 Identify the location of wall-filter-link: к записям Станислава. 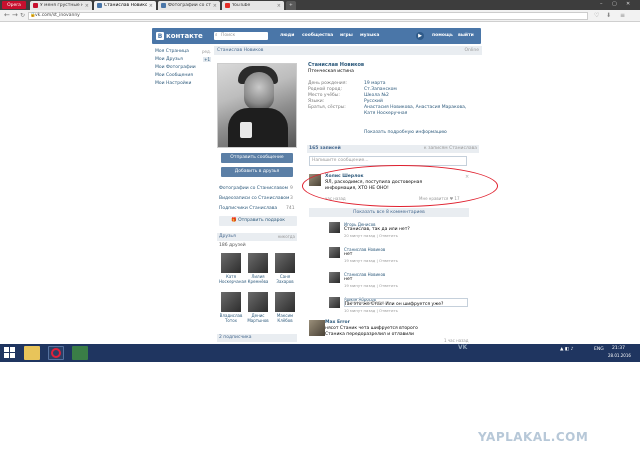
(450, 149).